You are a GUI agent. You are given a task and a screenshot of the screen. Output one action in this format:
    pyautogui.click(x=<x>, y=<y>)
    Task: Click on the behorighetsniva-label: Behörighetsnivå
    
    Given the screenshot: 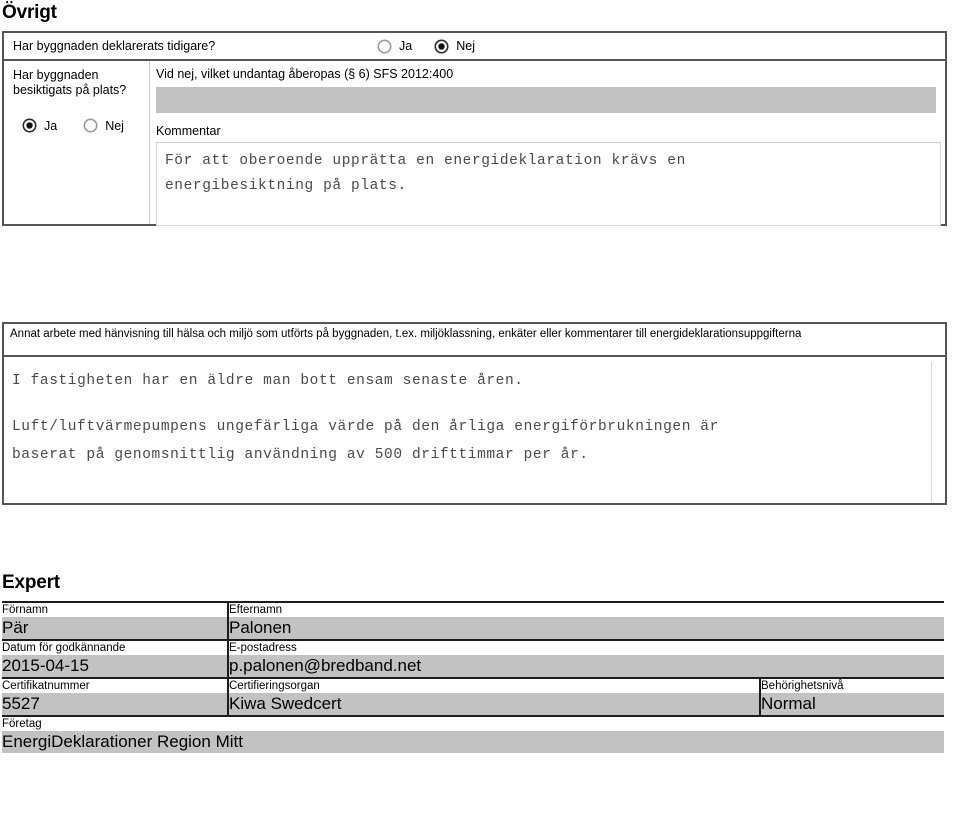 What is the action you would take?
    pyautogui.click(x=852, y=685)
    